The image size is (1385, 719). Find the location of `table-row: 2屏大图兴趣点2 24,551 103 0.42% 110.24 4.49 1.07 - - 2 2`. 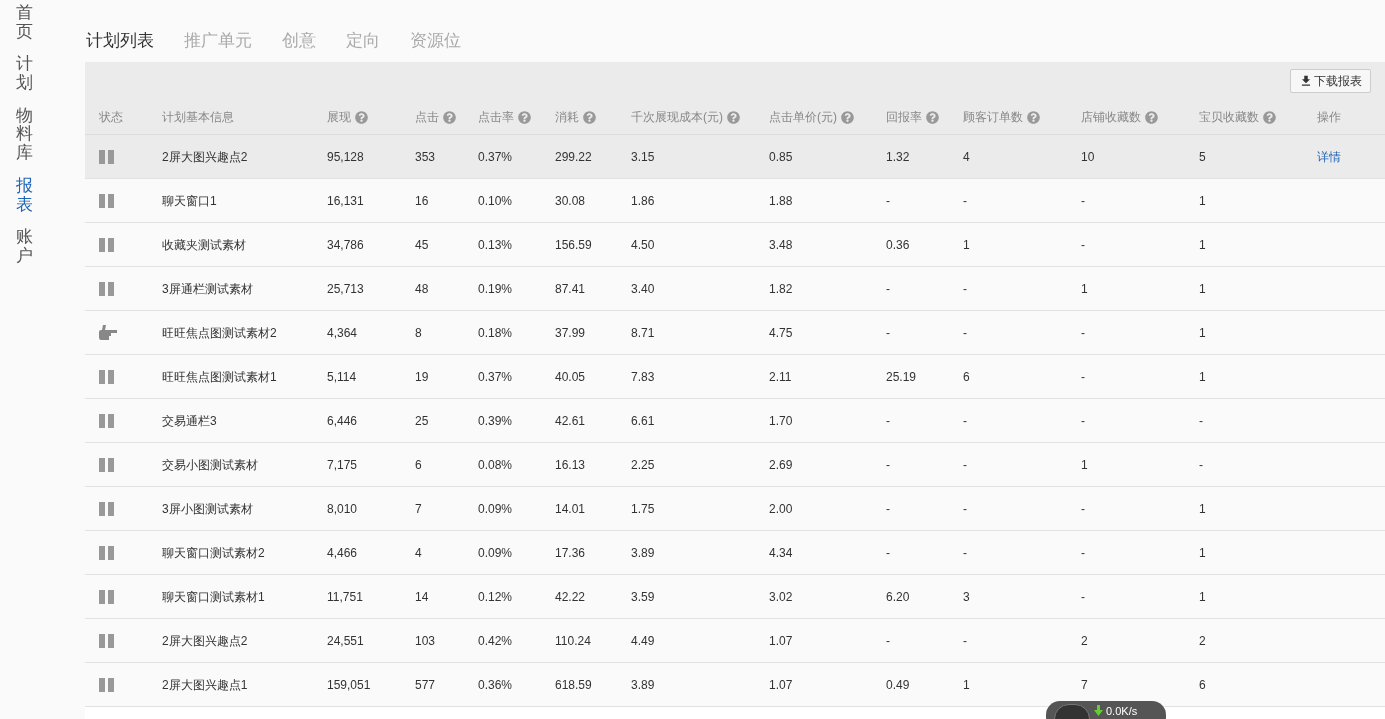

table-row: 2屏大图兴趣点2 24,551 103 0.42% 110.24 4.49 1.07 - - 2 2 is located at coordinates (735, 641).